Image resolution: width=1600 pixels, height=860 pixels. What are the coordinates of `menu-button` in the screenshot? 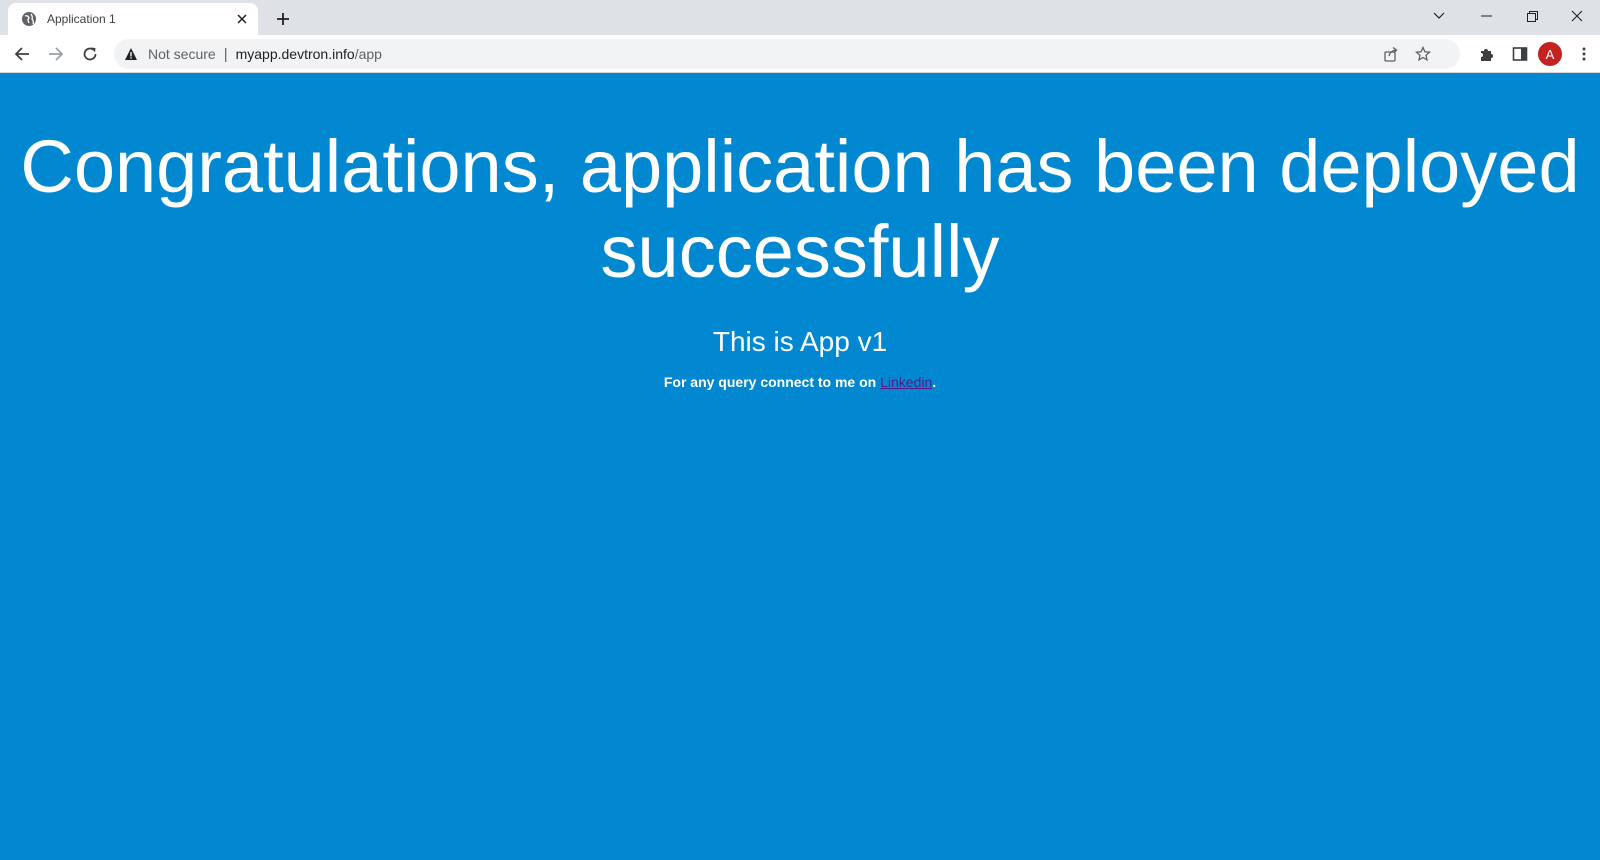 It's located at (1584, 54).